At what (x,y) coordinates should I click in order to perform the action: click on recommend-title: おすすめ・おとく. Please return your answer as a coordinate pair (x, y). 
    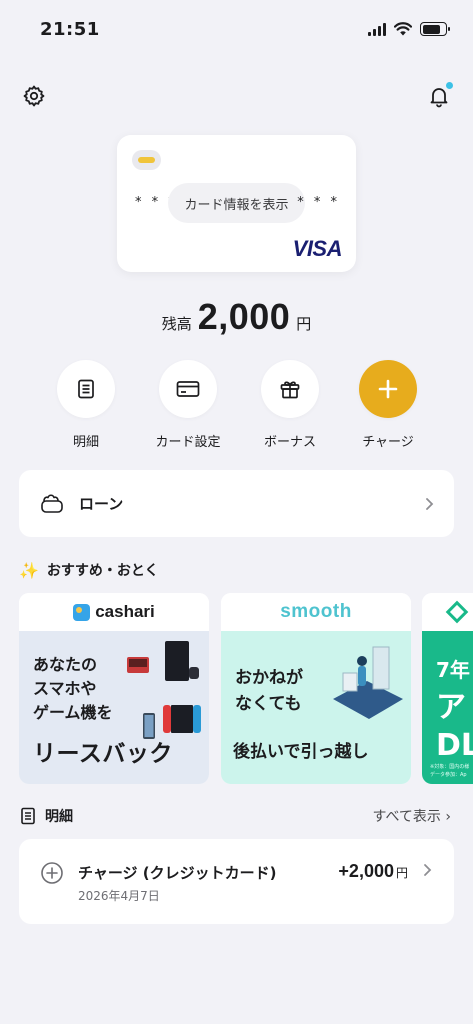
    Looking at the image, I should click on (102, 571).